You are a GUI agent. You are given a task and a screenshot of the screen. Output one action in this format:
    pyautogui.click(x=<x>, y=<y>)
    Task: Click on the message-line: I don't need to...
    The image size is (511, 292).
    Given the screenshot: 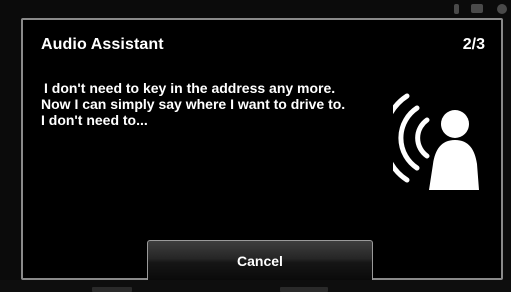 What is the action you would take?
    pyautogui.click(x=94, y=120)
    